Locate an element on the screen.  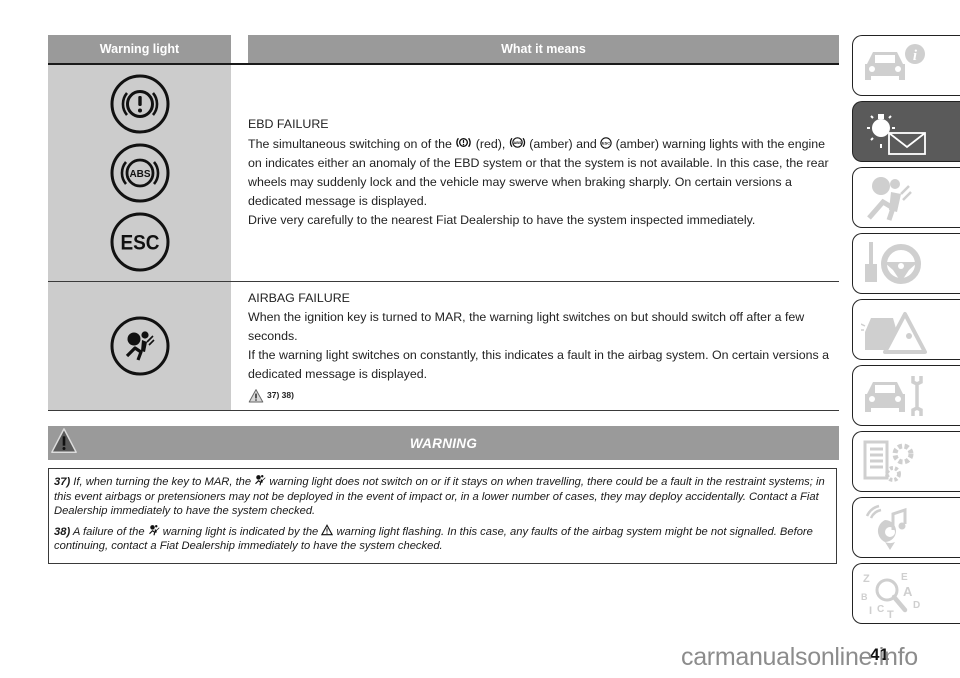
car-info-icon: i is located at coordinates (895, 62).